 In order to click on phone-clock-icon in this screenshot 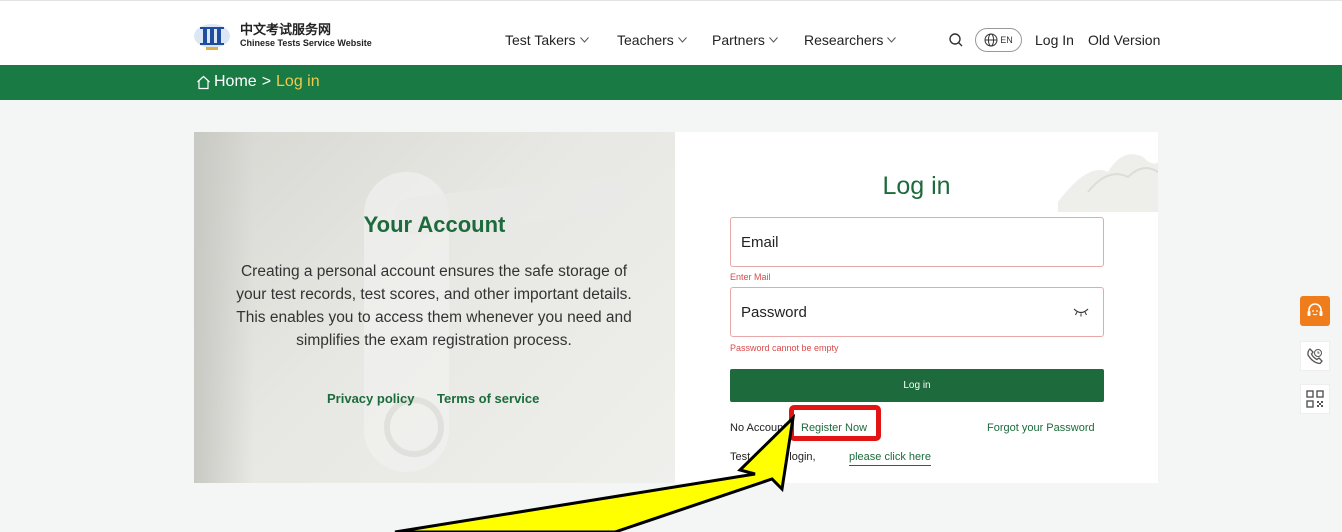, I will do `click(1315, 356)`.